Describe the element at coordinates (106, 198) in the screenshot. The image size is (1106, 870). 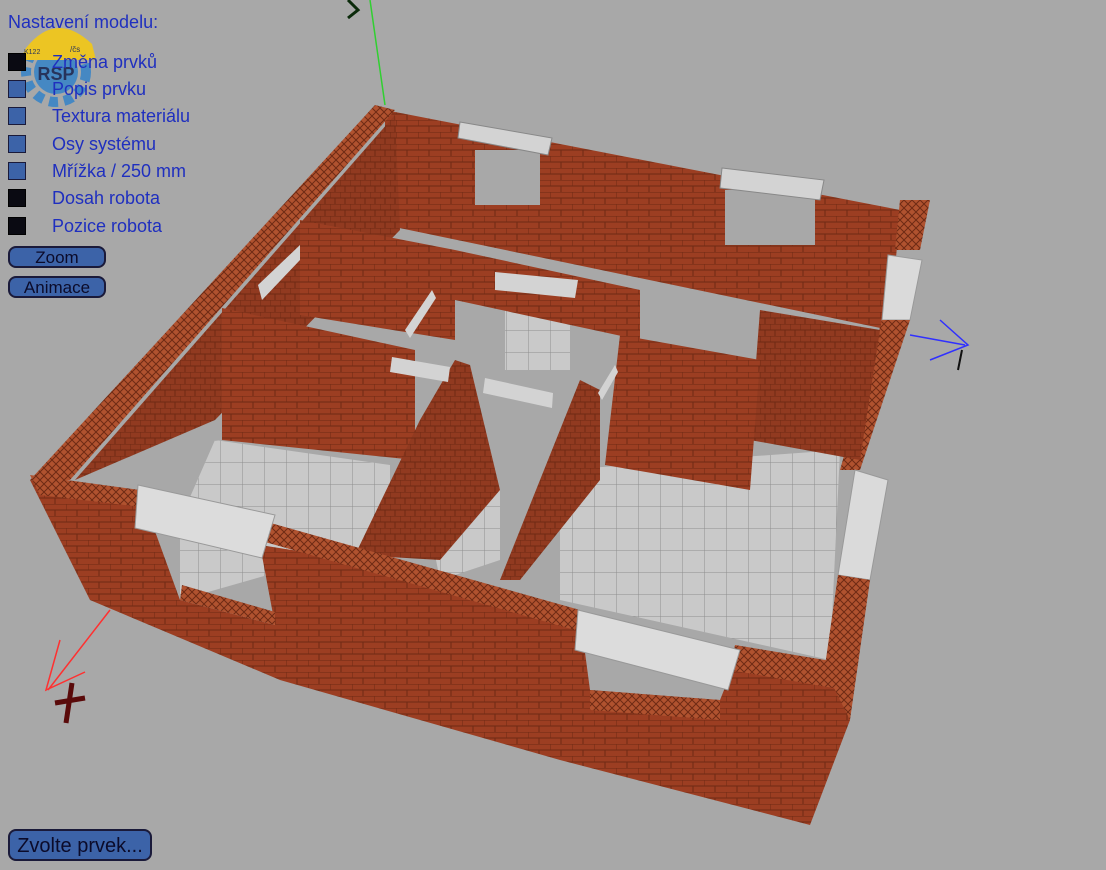
I see `option-label: Dosah robota` at that location.